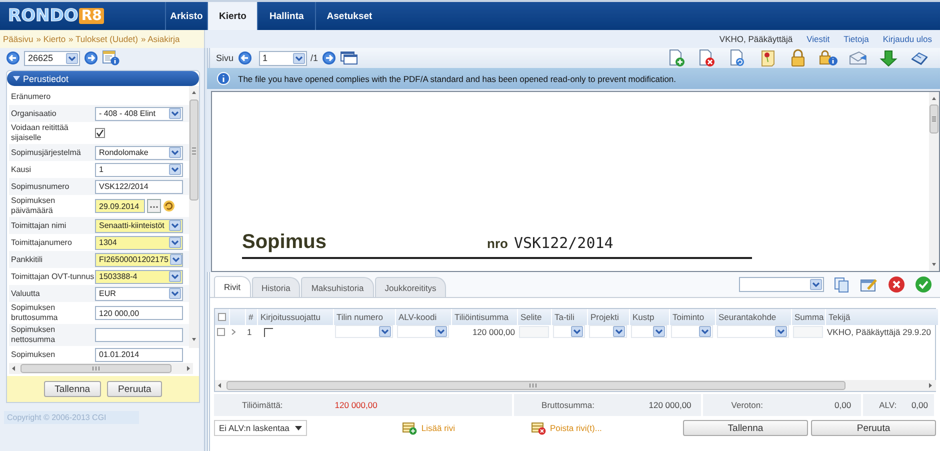  I want to click on select-field: 1503388-4, so click(139, 277).